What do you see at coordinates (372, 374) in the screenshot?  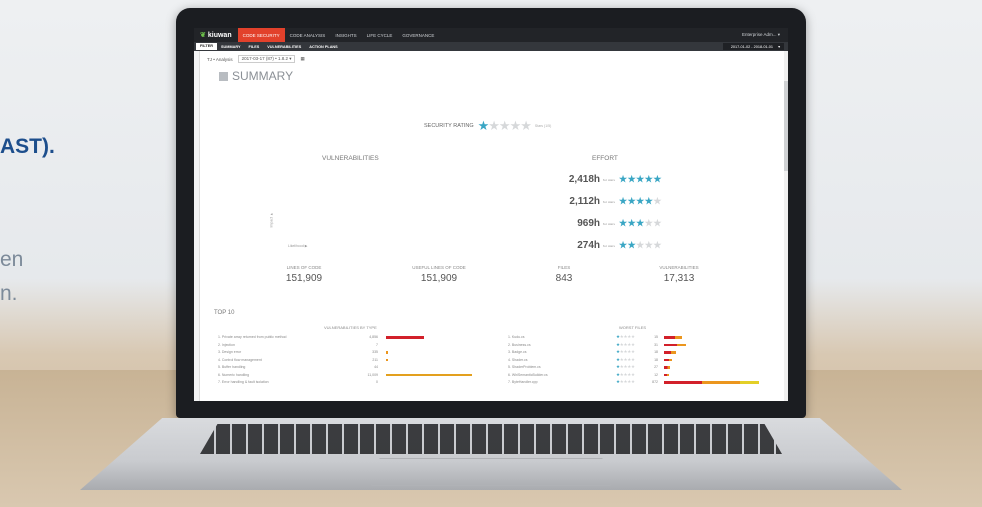 I see `vuln-type-count: 11,009` at bounding box center [372, 374].